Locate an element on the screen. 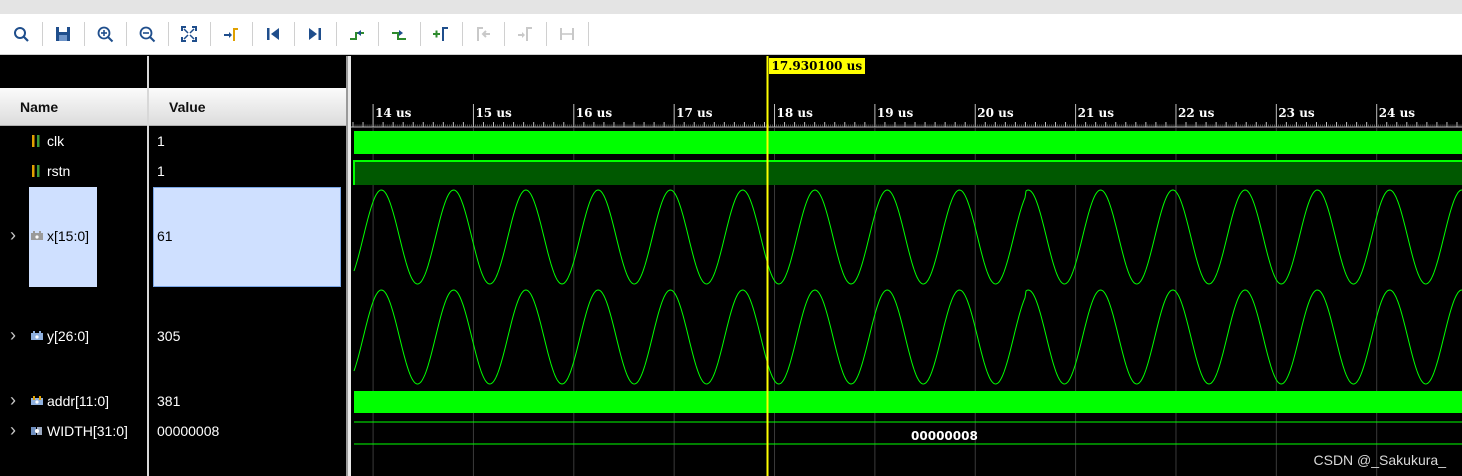 This screenshot has width=1462, height=476. previous-marker-icon is located at coordinates (483, 34).